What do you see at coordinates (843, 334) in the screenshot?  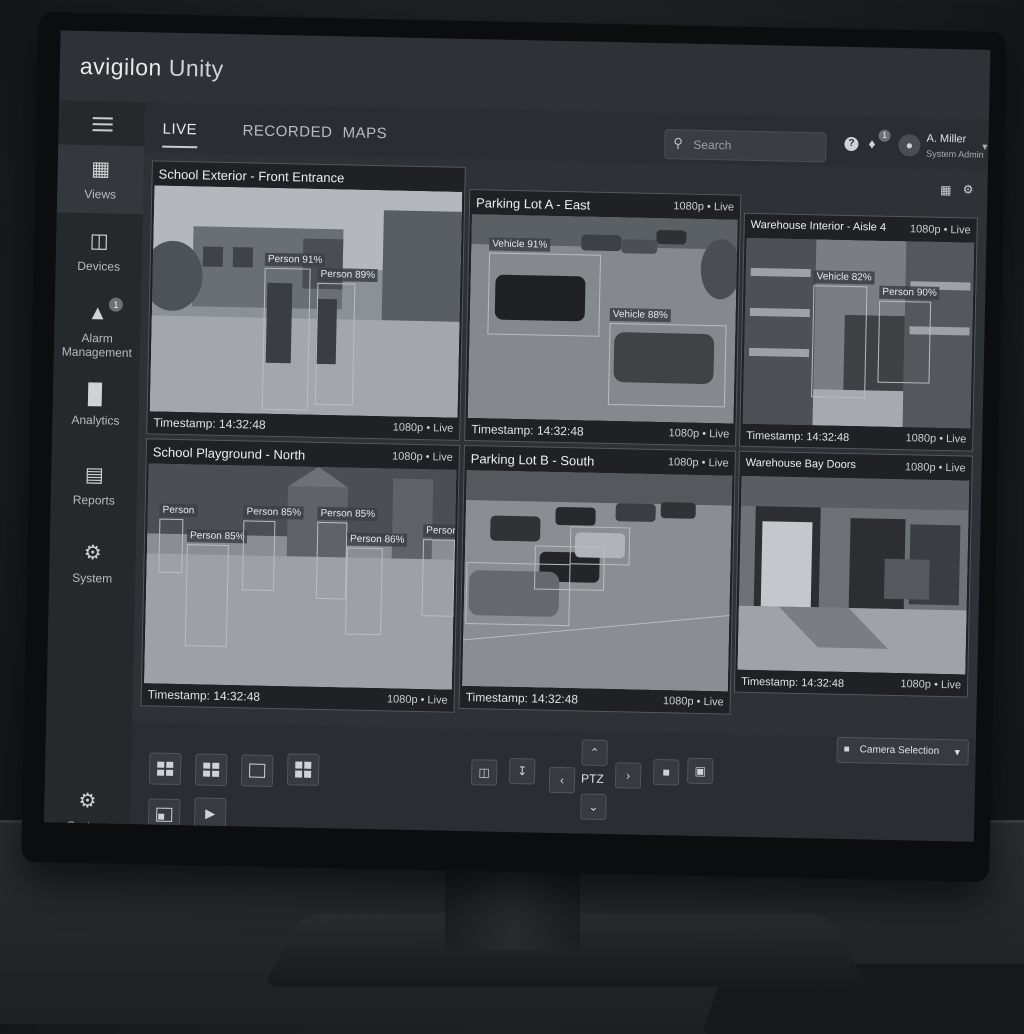 I see `detection-box: Vehicle 82%` at bounding box center [843, 334].